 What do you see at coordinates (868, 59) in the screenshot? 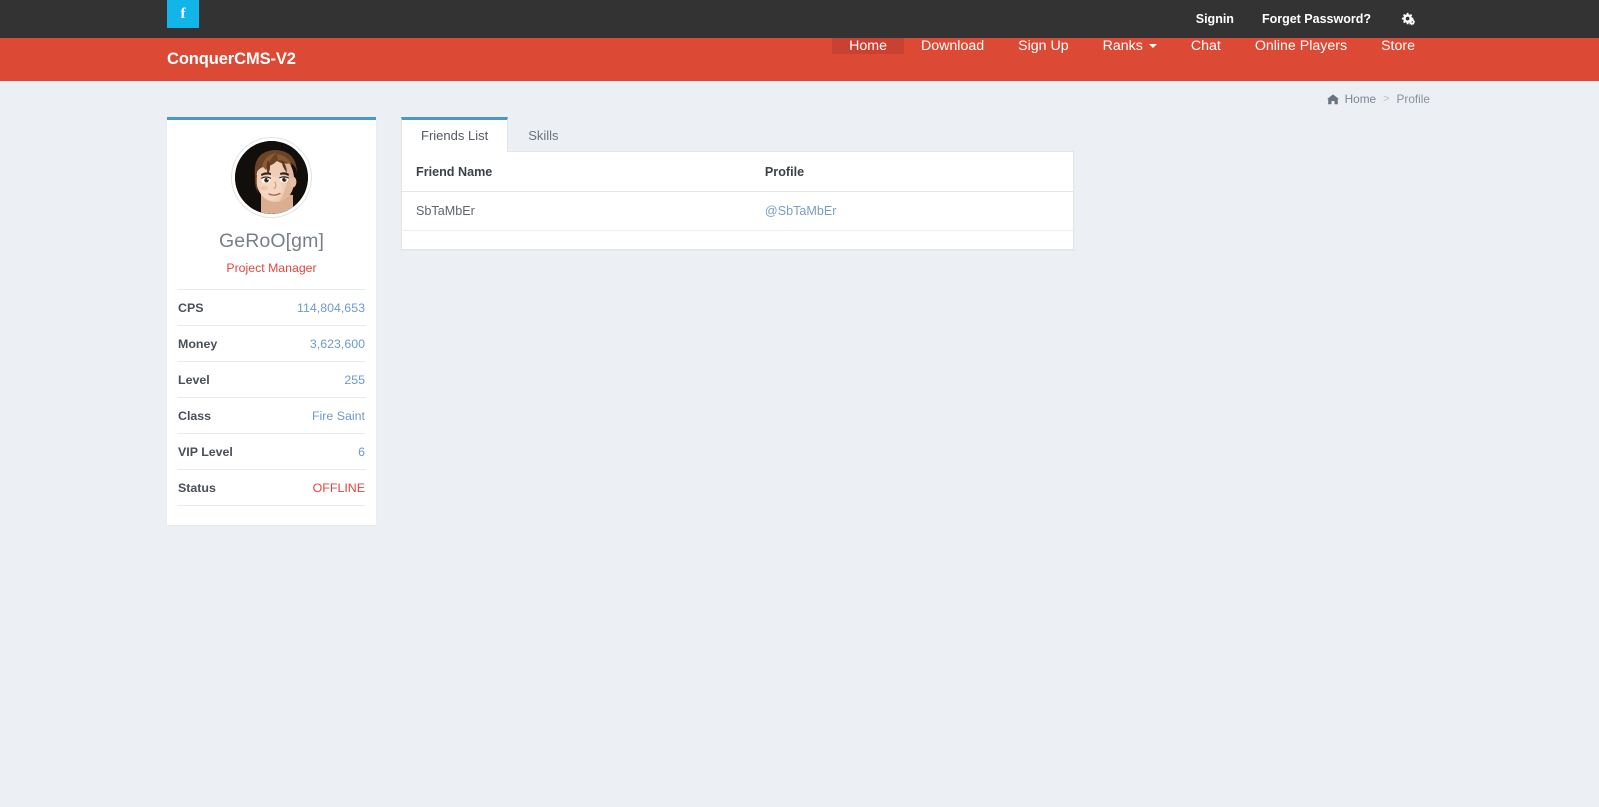
I see `nav-item-home: Home` at bounding box center [868, 59].